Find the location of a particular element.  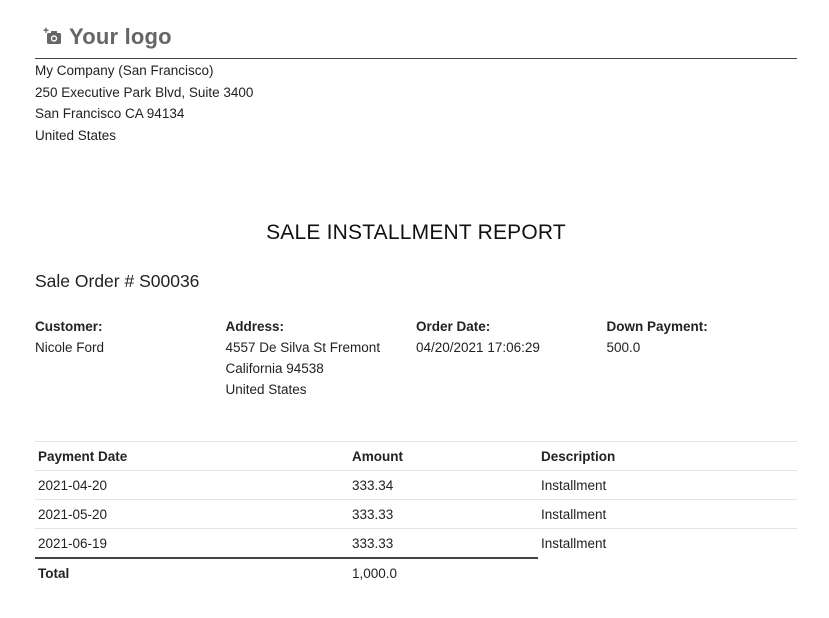

table-row: 2021-05-20 333.33 Installment is located at coordinates (416, 514).